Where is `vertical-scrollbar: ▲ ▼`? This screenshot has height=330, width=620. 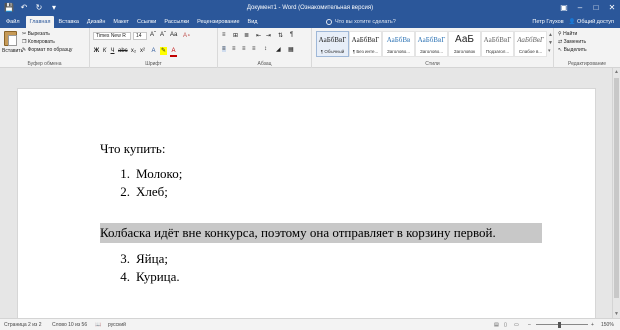 vertical-scrollbar: ▲ ▼ is located at coordinates (616, 193).